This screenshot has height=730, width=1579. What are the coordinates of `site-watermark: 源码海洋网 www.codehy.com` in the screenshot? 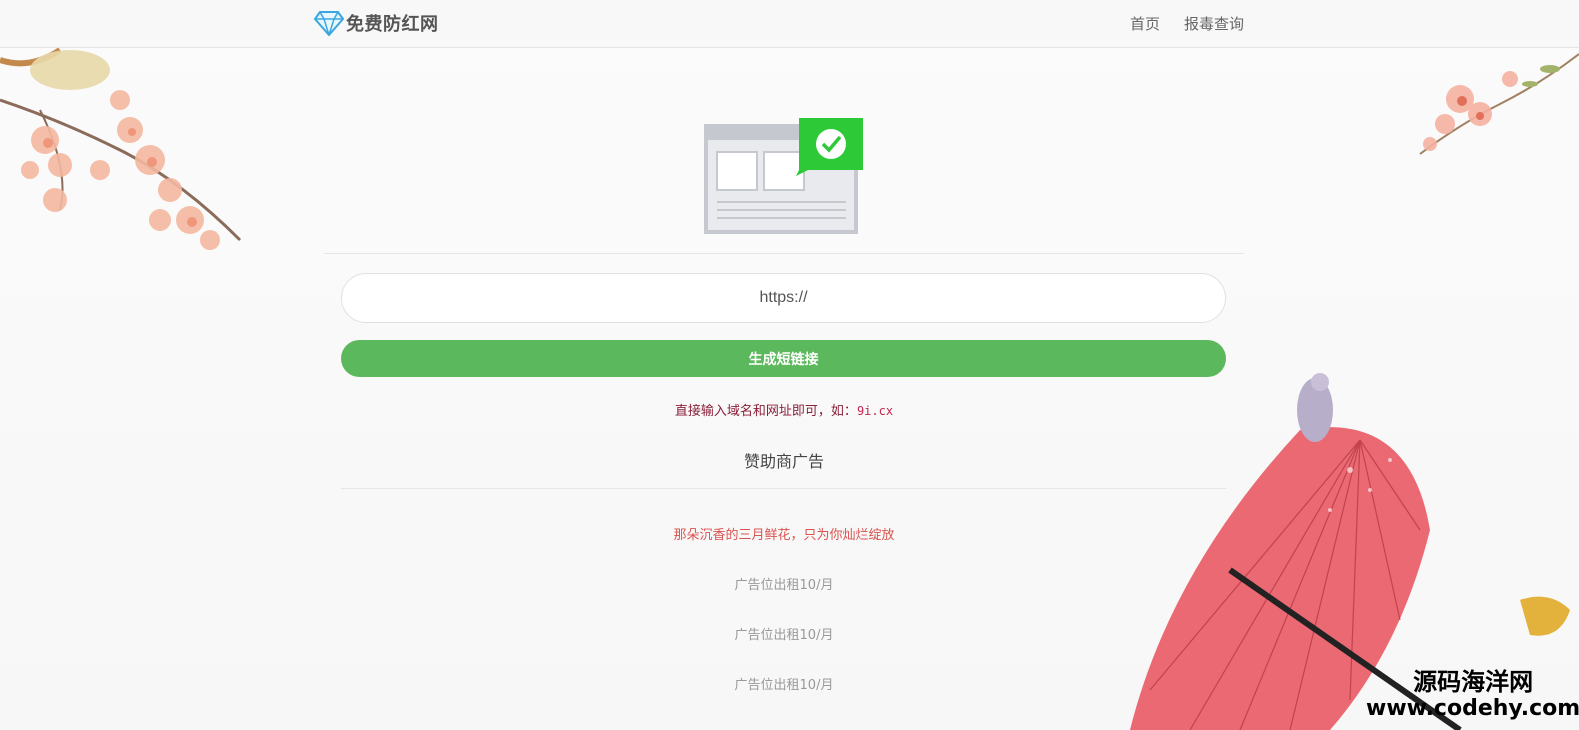 It's located at (1472, 695).